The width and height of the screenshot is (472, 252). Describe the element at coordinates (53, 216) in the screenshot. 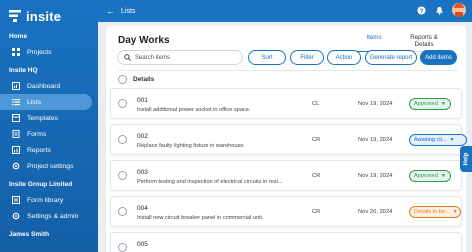

I see `sidebar-item-label: Settings & admin` at that location.